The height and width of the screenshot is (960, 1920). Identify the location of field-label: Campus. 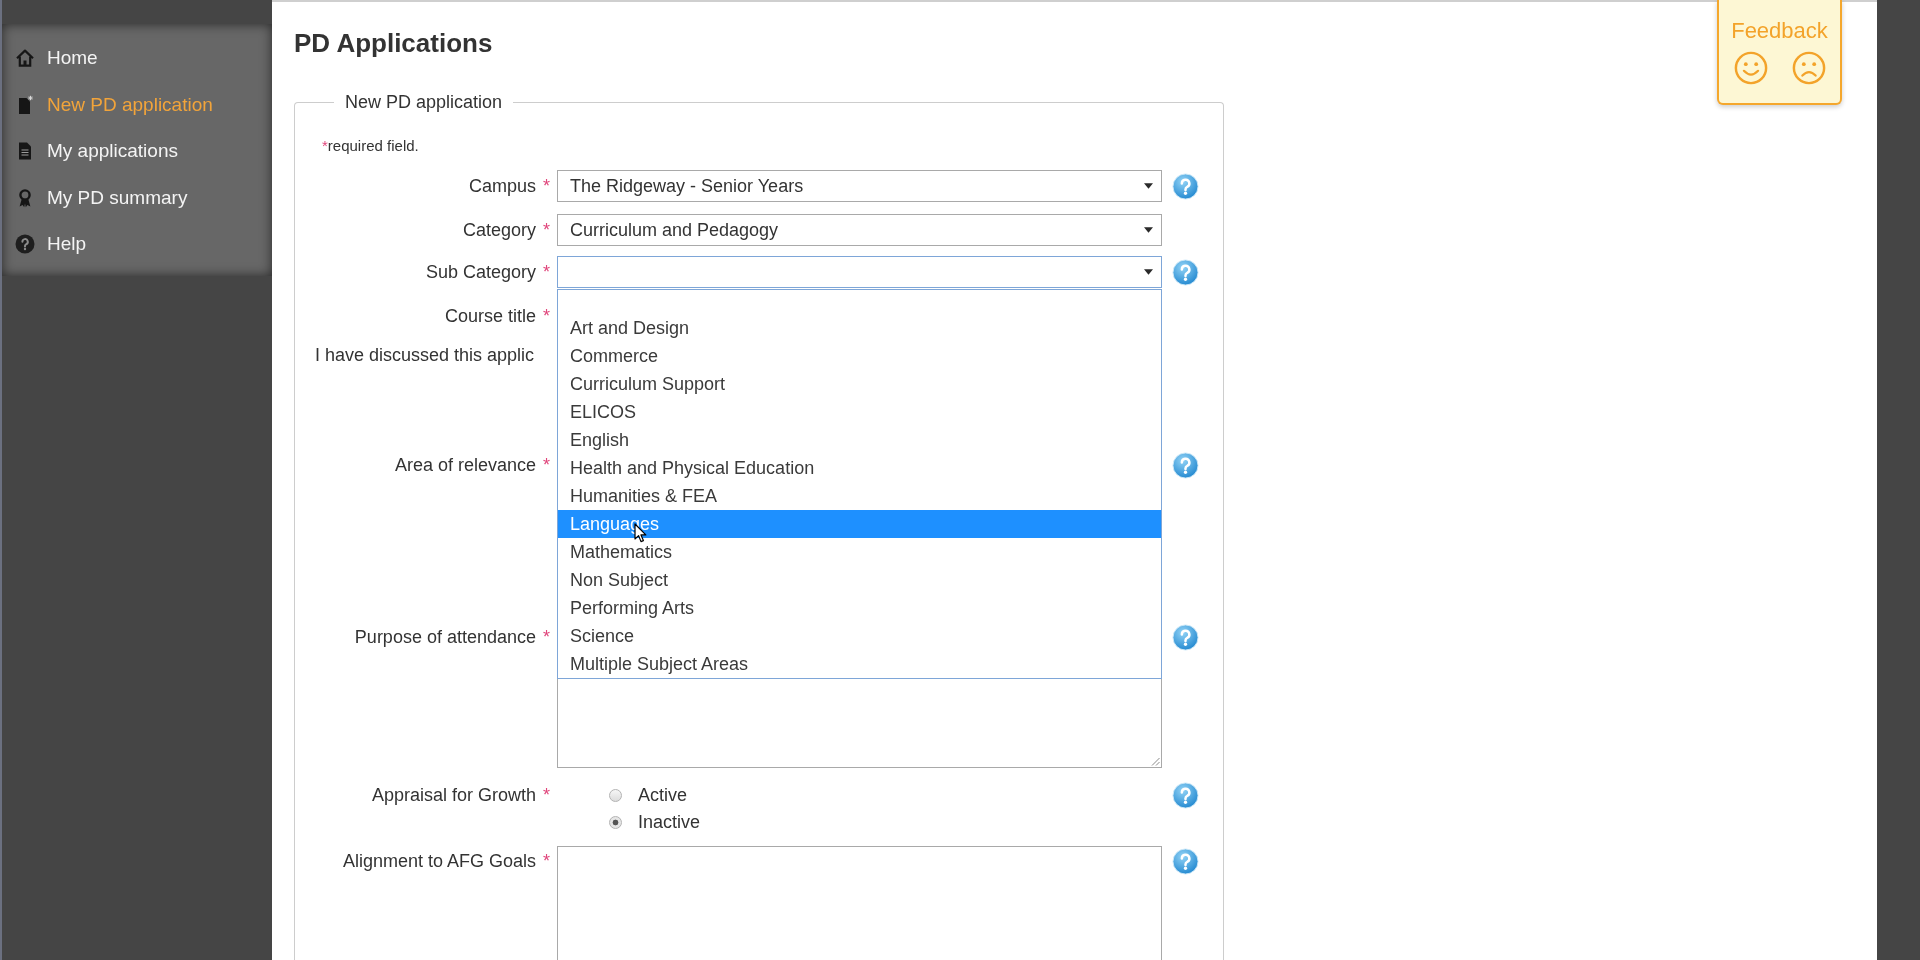
(502, 186).